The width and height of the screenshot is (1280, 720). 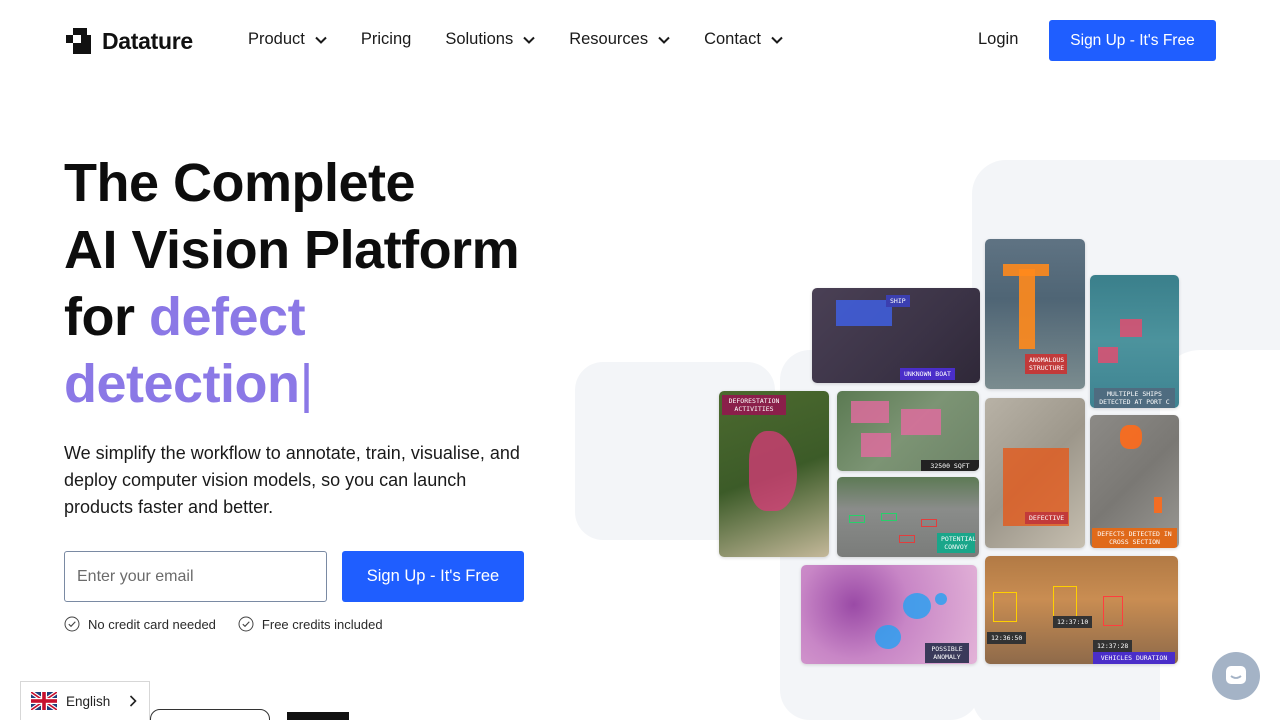 What do you see at coordinates (44, 701) in the screenshot?
I see `uk-flag-icon` at bounding box center [44, 701].